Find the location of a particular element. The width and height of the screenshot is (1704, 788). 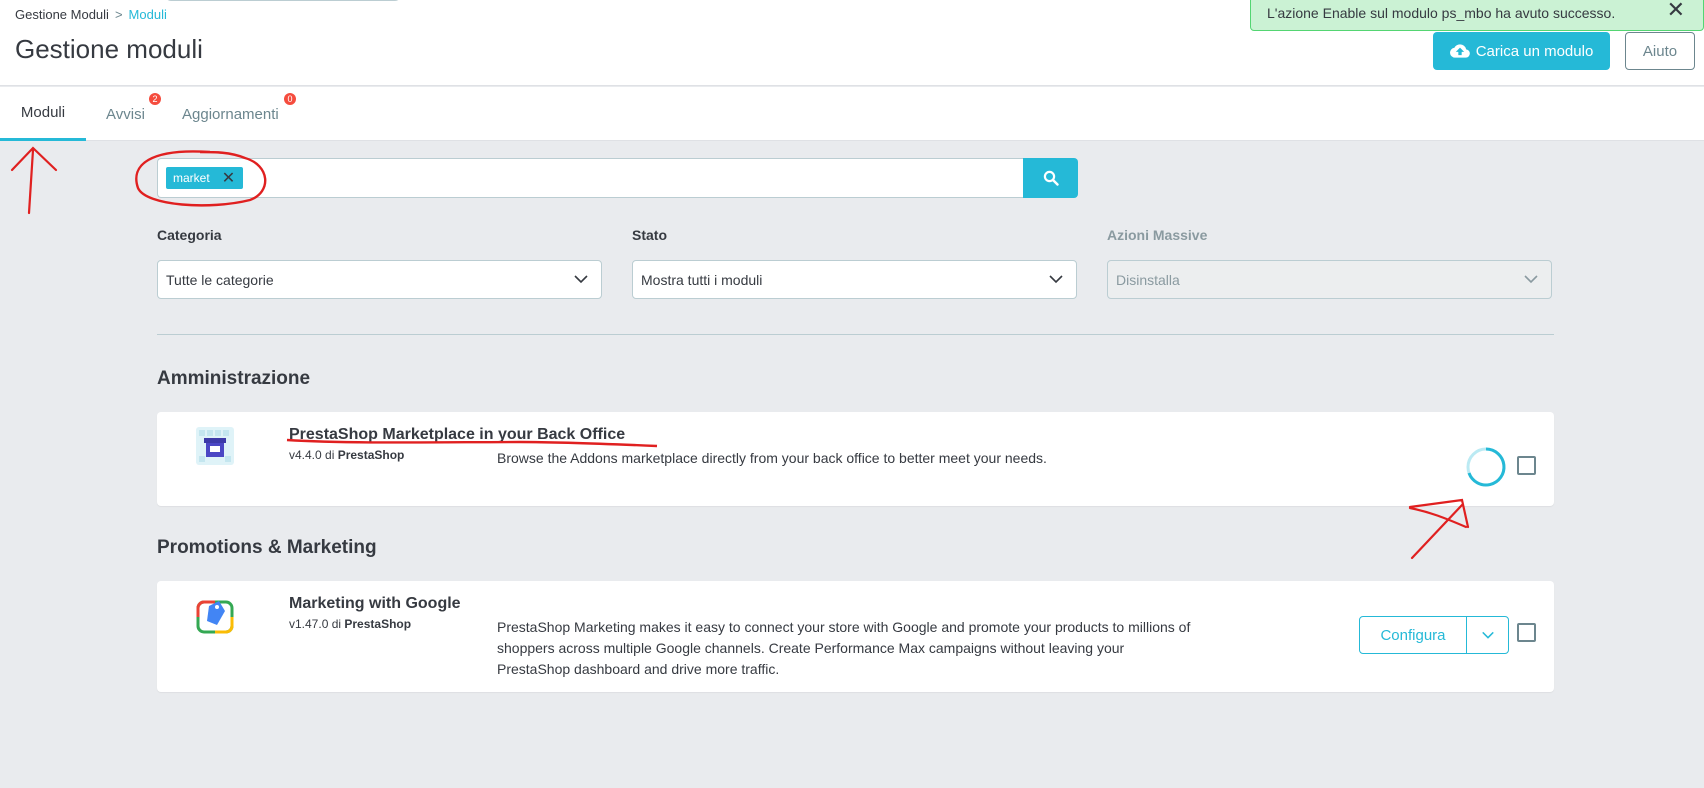

tab-aggiornamenti: Aggiornamenti 0 is located at coordinates (230, 114).